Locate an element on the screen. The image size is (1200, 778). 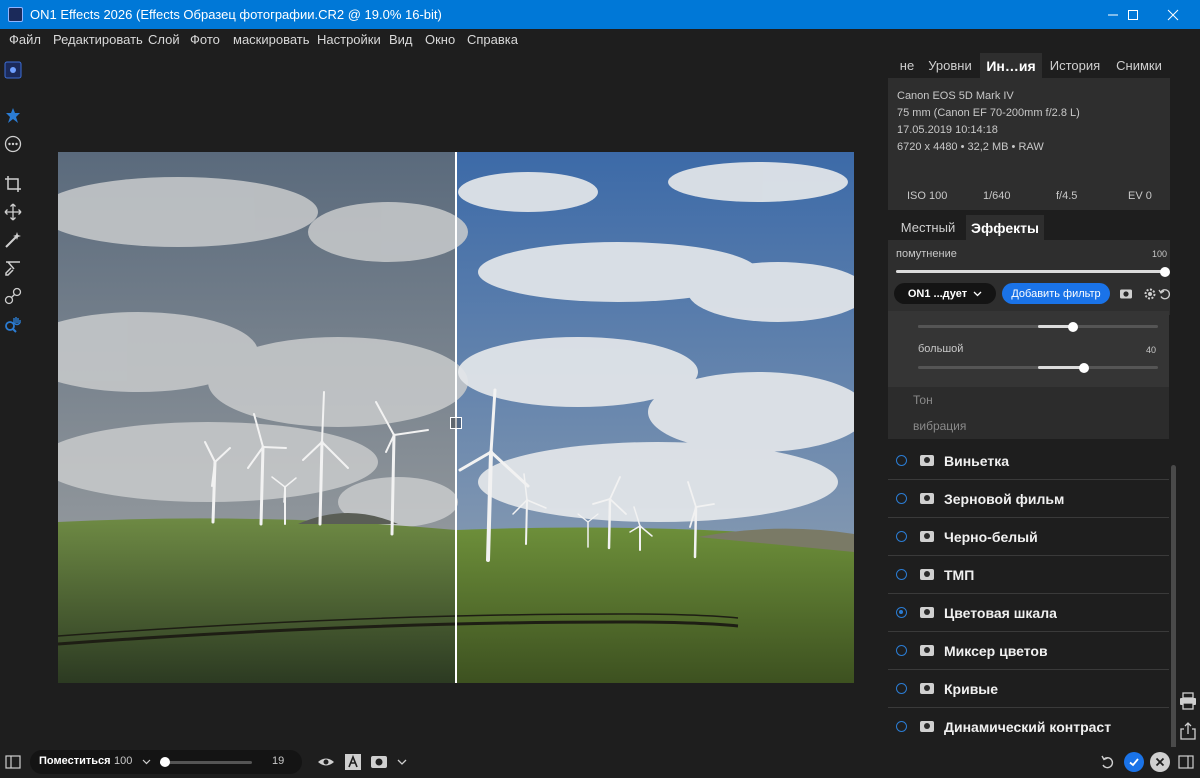
vibrance-section: вибрация is located at coordinates (1028, 426).